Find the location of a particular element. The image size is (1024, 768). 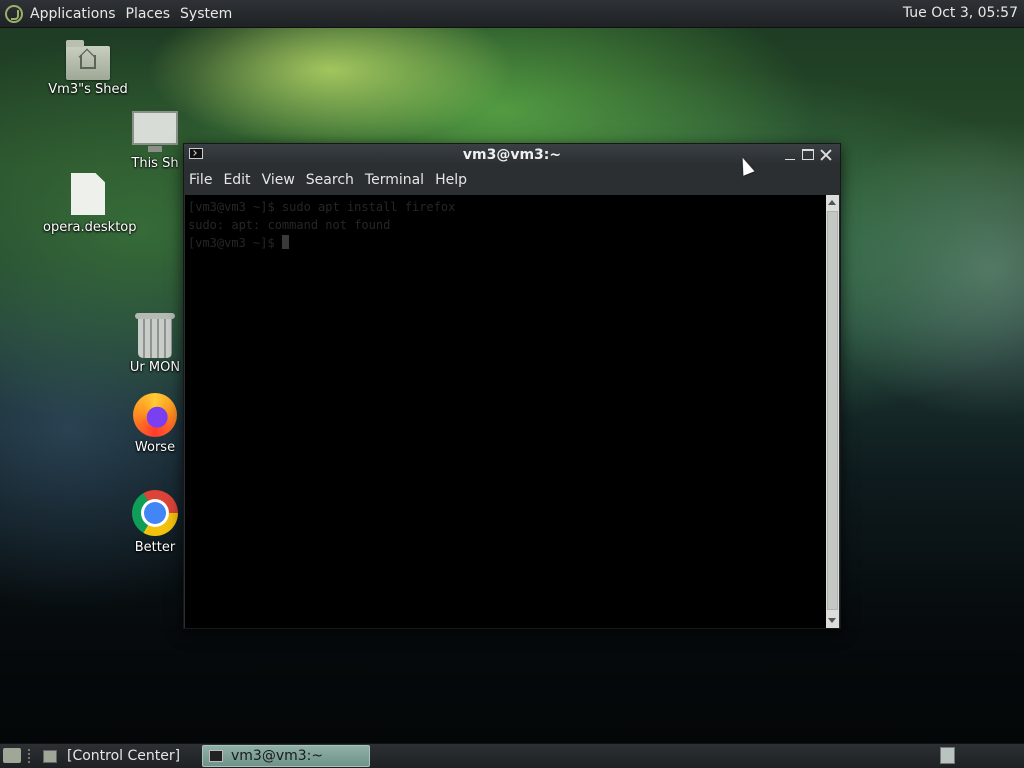

desktop-icon-opera: opera.desktop is located at coordinates (90, 204).